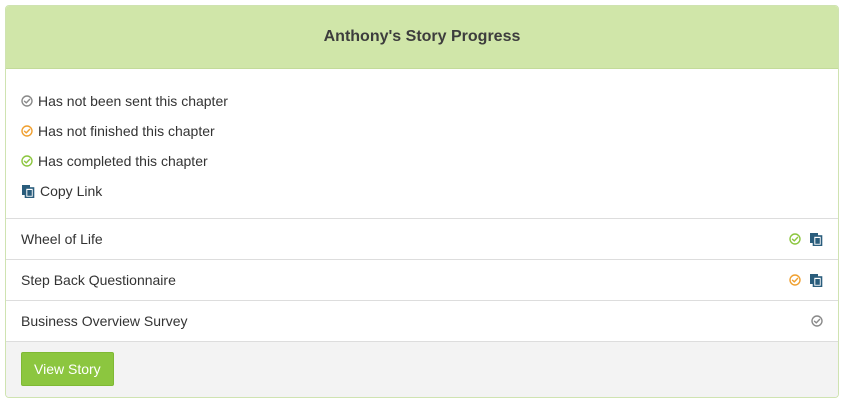  Describe the element at coordinates (422, 321) in the screenshot. I see `chapter-row: Business Overview Survey` at that location.